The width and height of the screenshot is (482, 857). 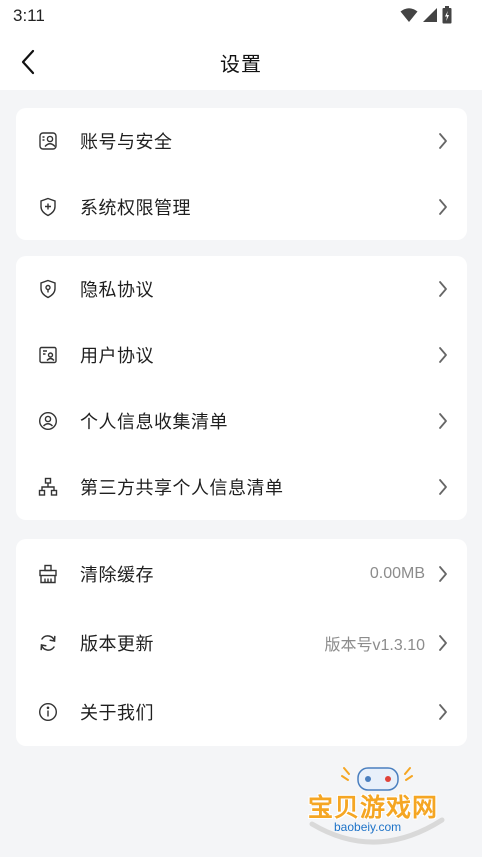 What do you see at coordinates (241, 573) in the screenshot?
I see `row-clear-cache: 清除缓存 0.00MB` at bounding box center [241, 573].